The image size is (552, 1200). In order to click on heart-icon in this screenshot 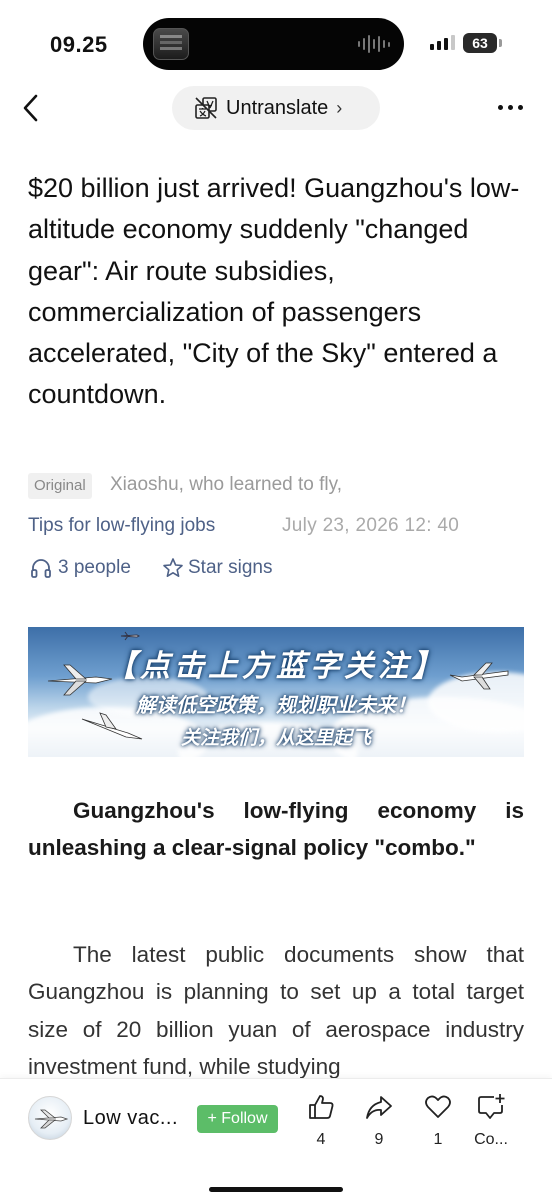, I will do `click(438, 1106)`.